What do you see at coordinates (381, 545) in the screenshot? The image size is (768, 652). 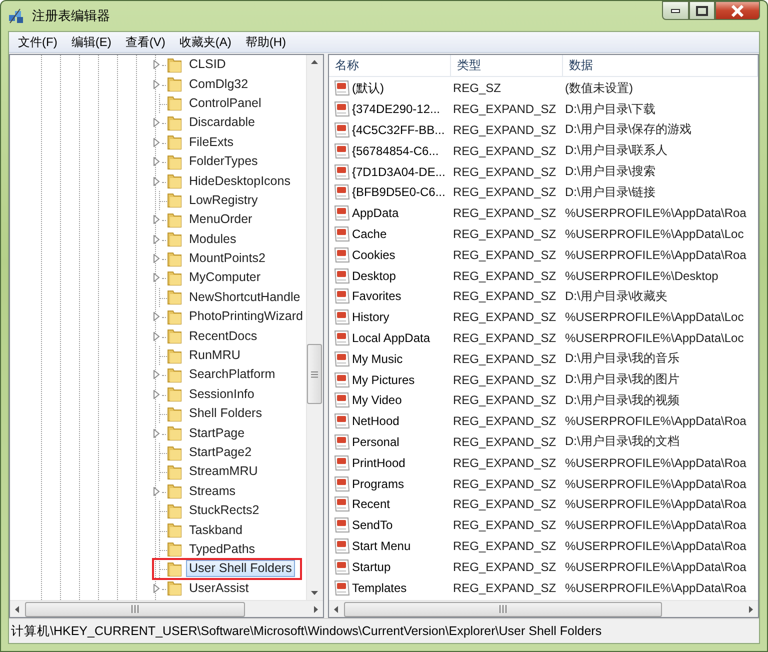 I see `value-name: Start Menu` at bounding box center [381, 545].